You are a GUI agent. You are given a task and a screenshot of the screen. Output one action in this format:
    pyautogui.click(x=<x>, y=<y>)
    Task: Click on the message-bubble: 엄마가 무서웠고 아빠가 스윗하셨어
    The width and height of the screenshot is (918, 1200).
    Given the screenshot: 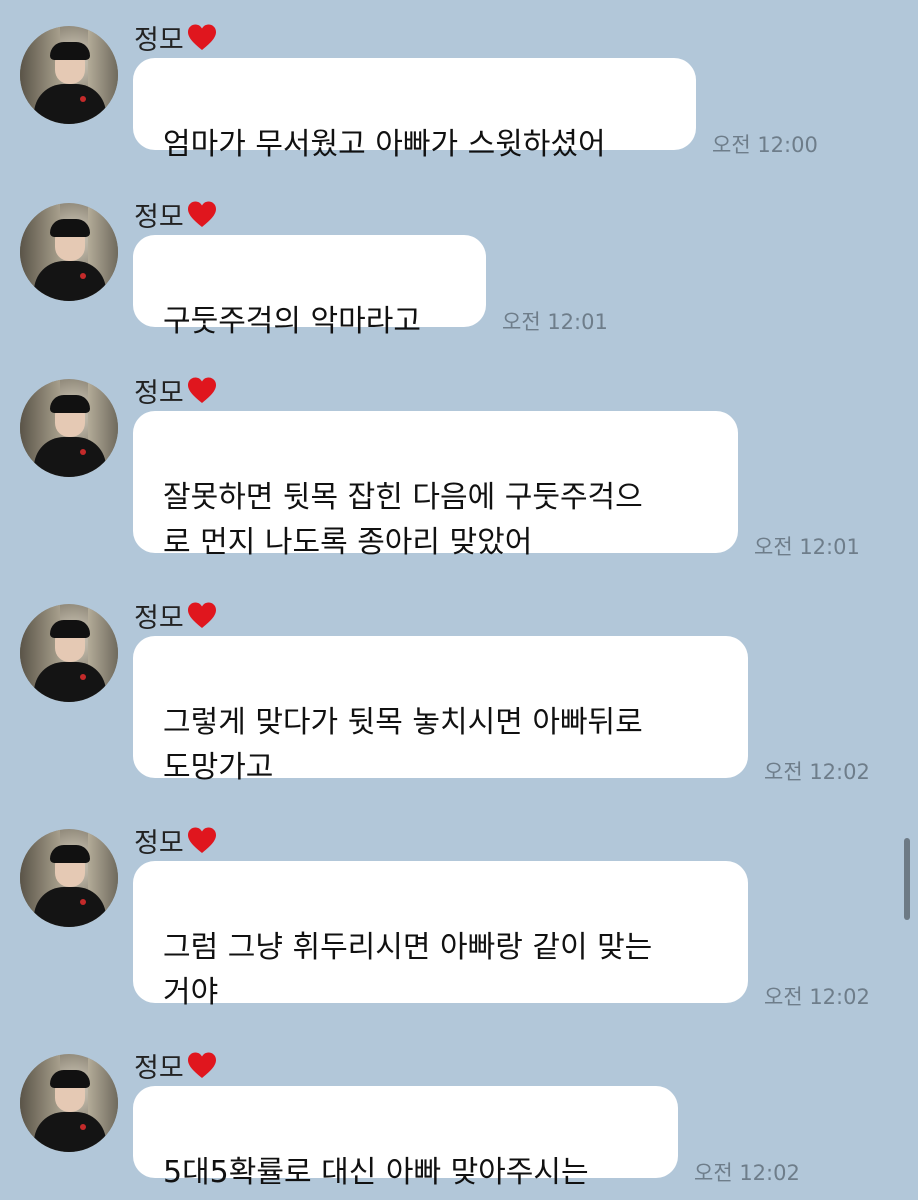 What is the action you would take?
    pyautogui.click(x=414, y=110)
    